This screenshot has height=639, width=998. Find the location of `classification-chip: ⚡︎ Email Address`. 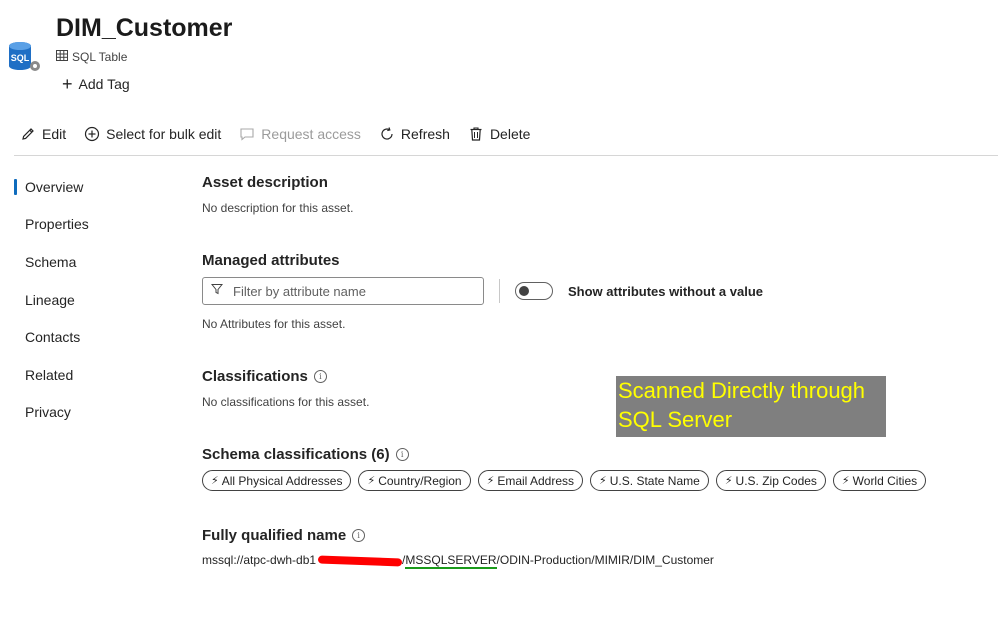

classification-chip: ⚡︎ Email Address is located at coordinates (530, 480).